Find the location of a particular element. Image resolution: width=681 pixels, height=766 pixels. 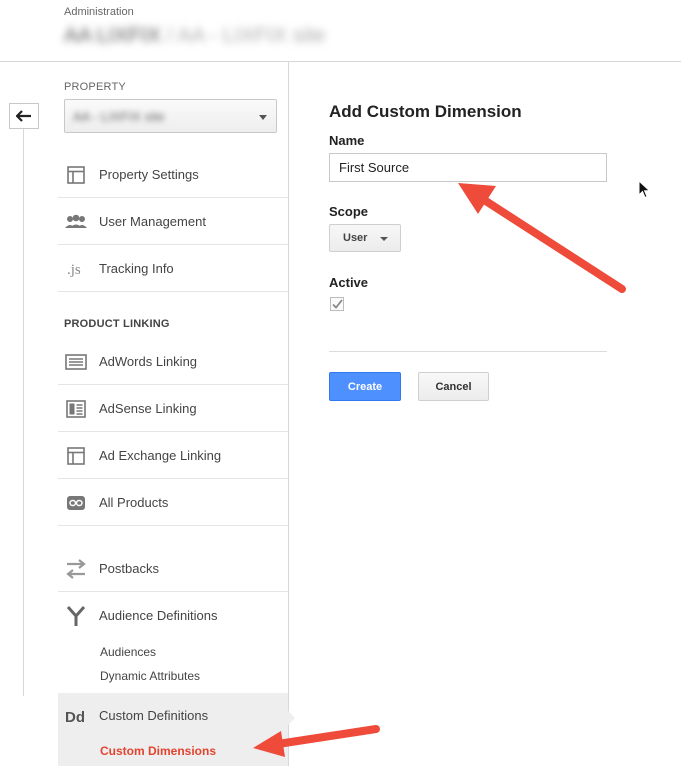

active-checkbox is located at coordinates (337, 304).